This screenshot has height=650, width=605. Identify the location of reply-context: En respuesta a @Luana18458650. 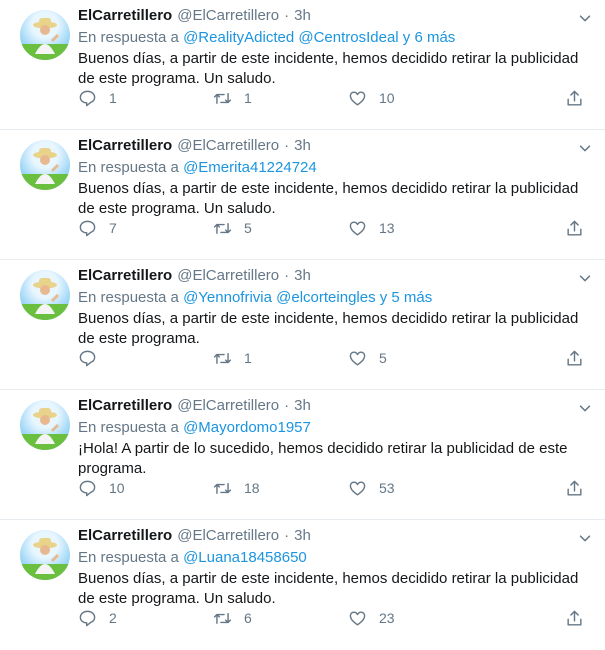
(334, 557).